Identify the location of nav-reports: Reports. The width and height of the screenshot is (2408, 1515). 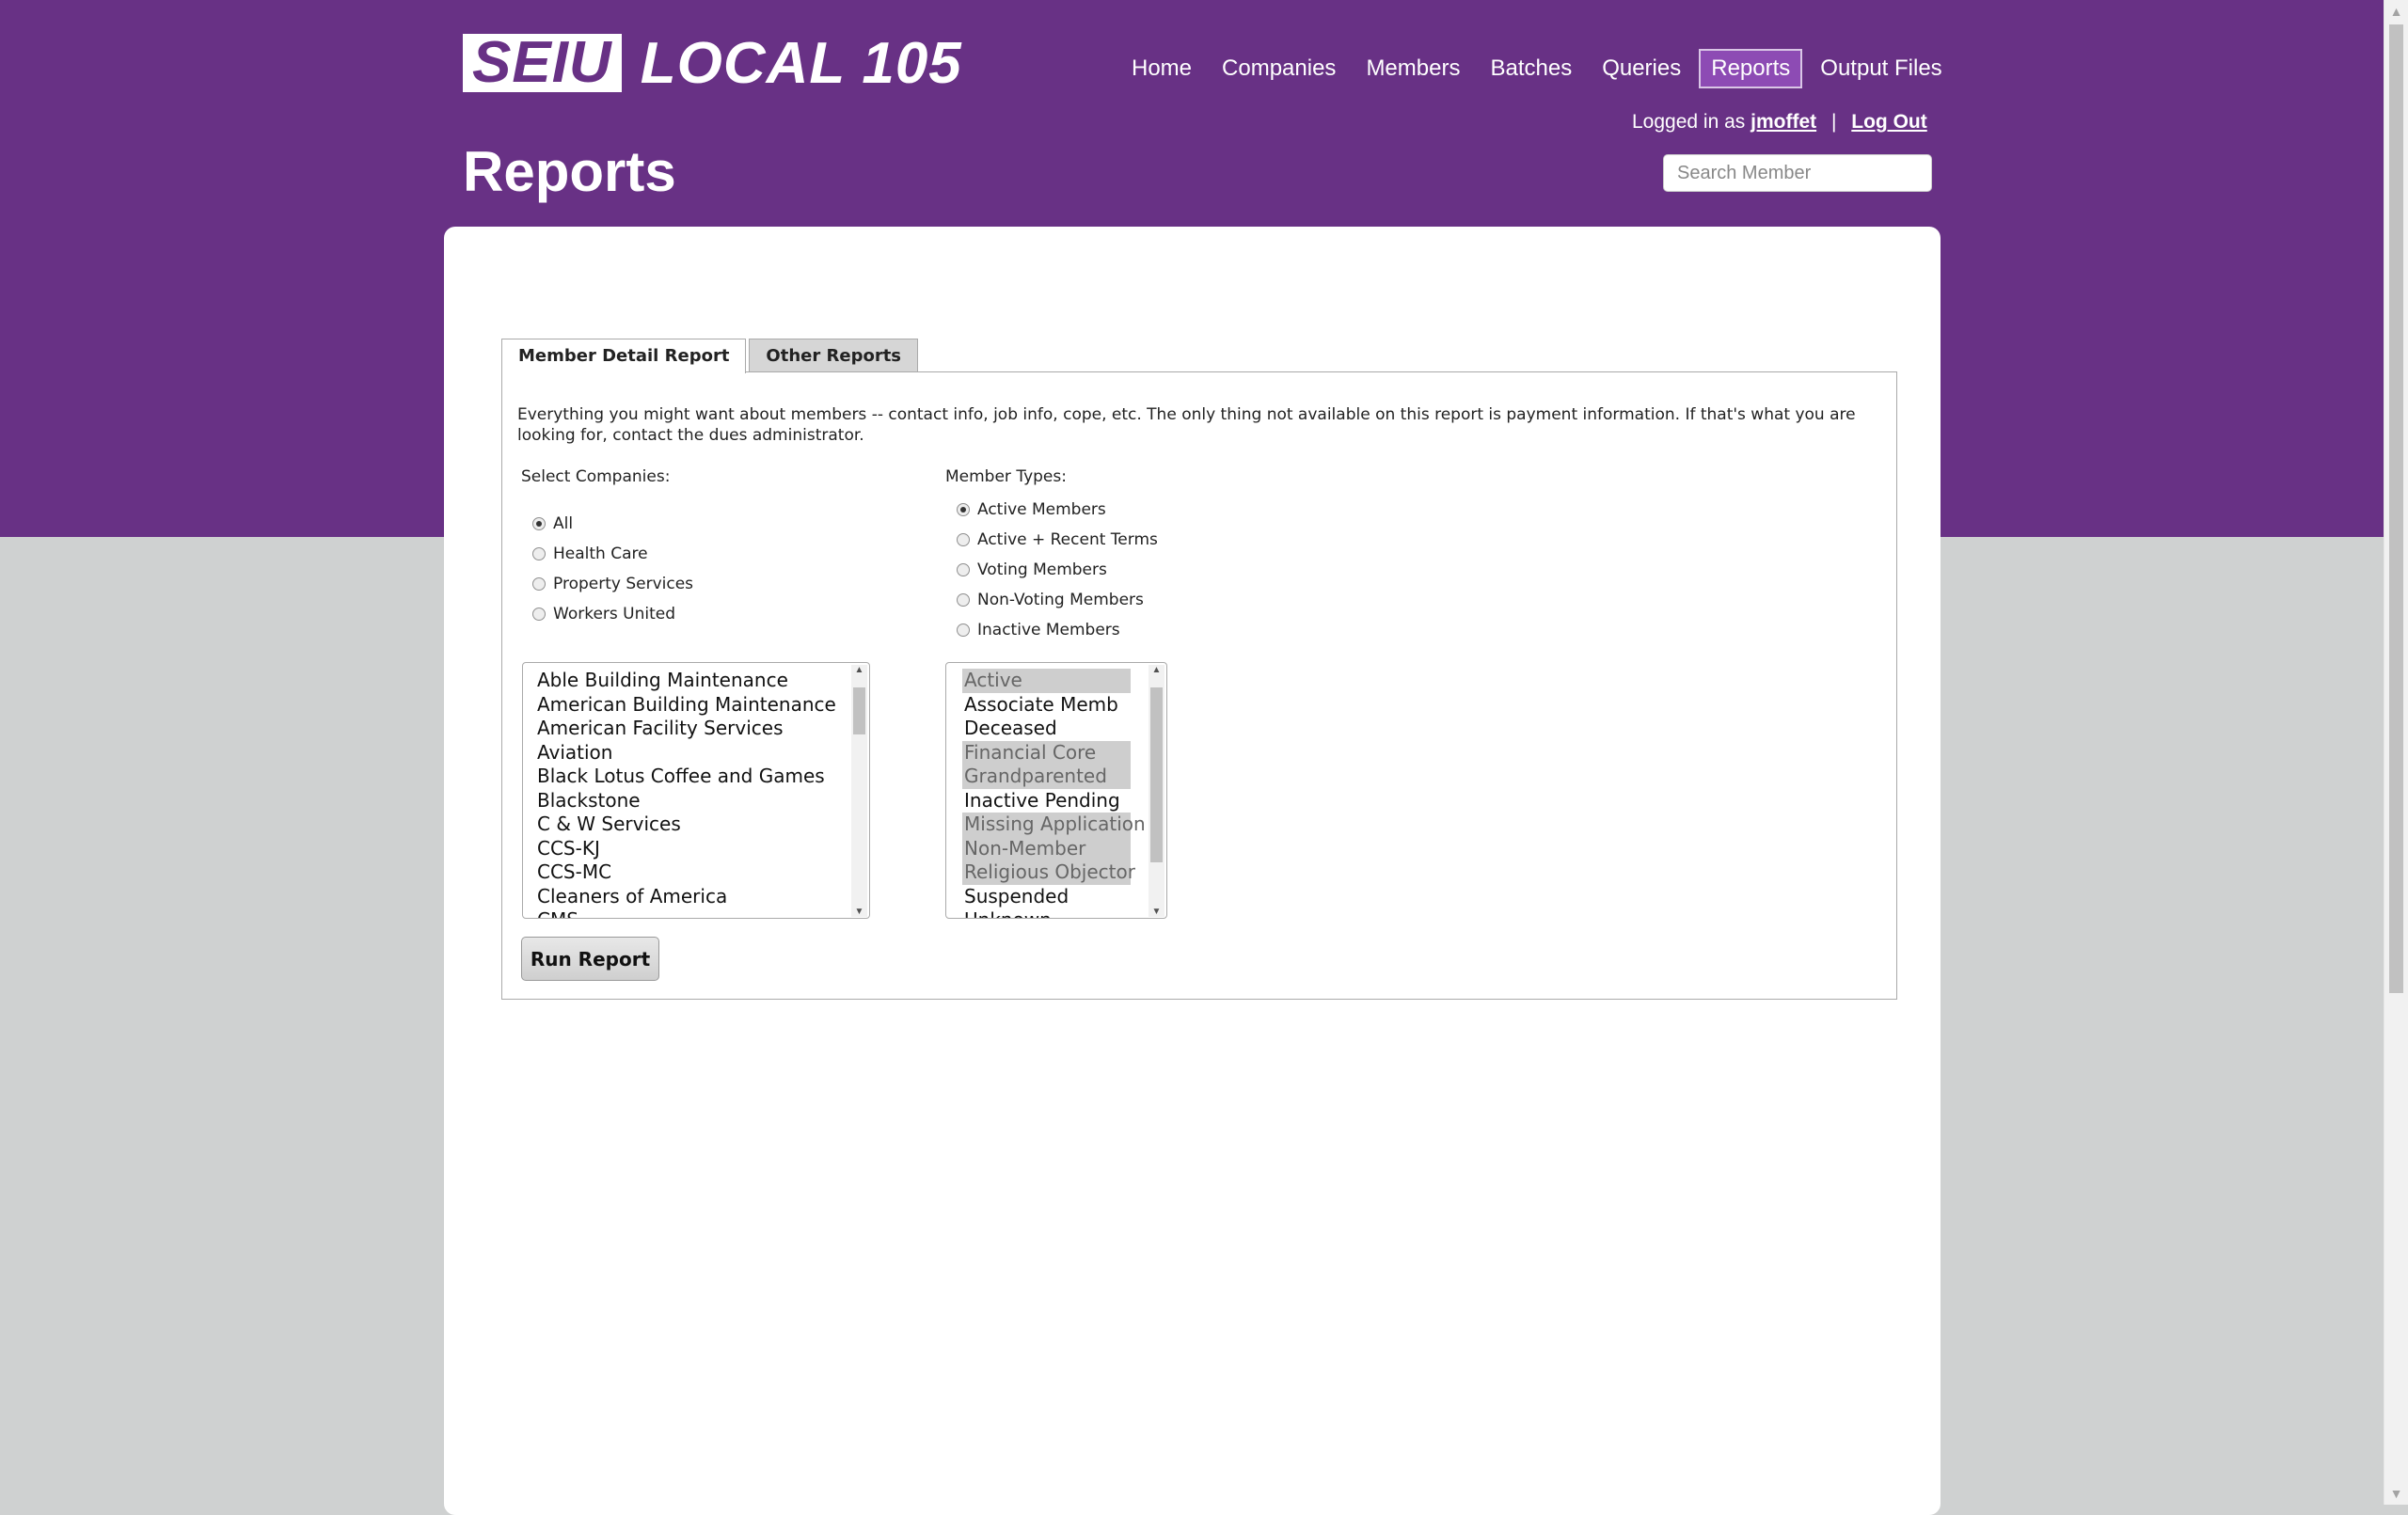
(1751, 68).